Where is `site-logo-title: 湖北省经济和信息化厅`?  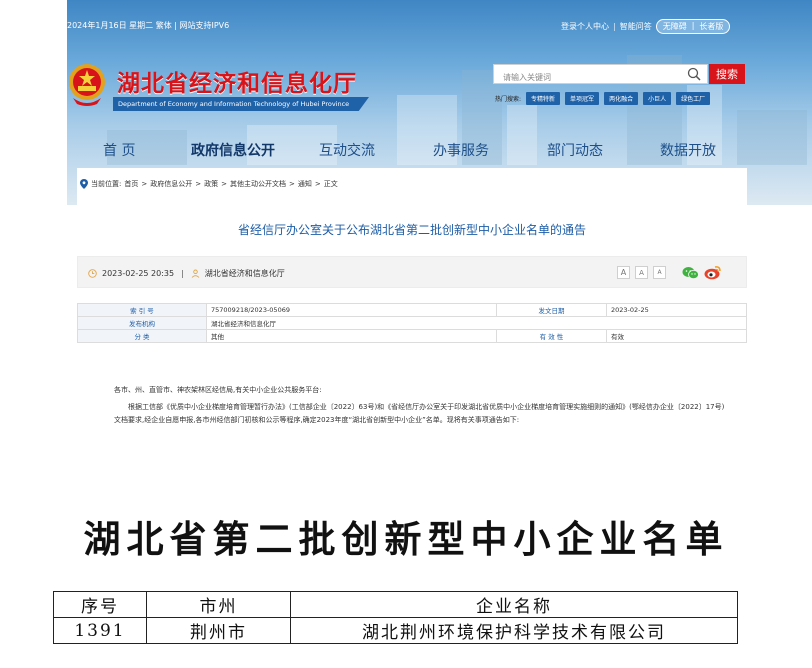
site-logo-title: 湖北省经济和信息化厅 is located at coordinates (237, 81).